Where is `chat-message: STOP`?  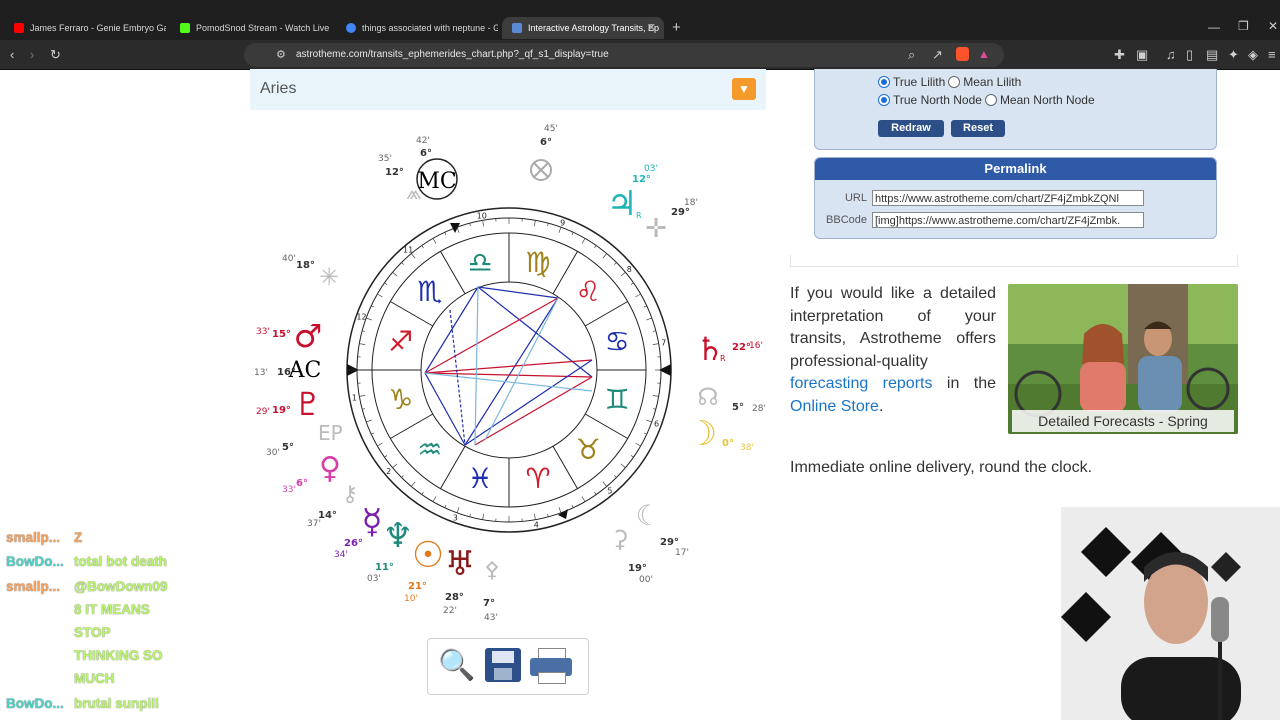 chat-message: STOP is located at coordinates (92, 632).